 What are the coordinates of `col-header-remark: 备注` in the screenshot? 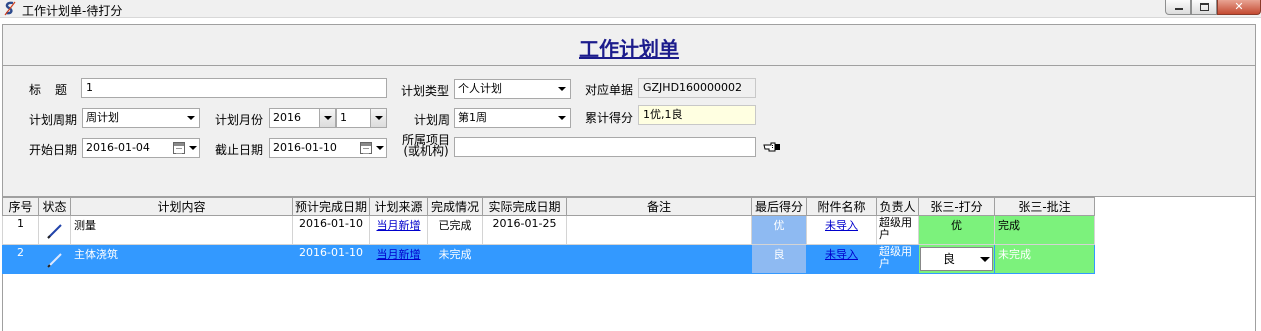 It's located at (659, 206).